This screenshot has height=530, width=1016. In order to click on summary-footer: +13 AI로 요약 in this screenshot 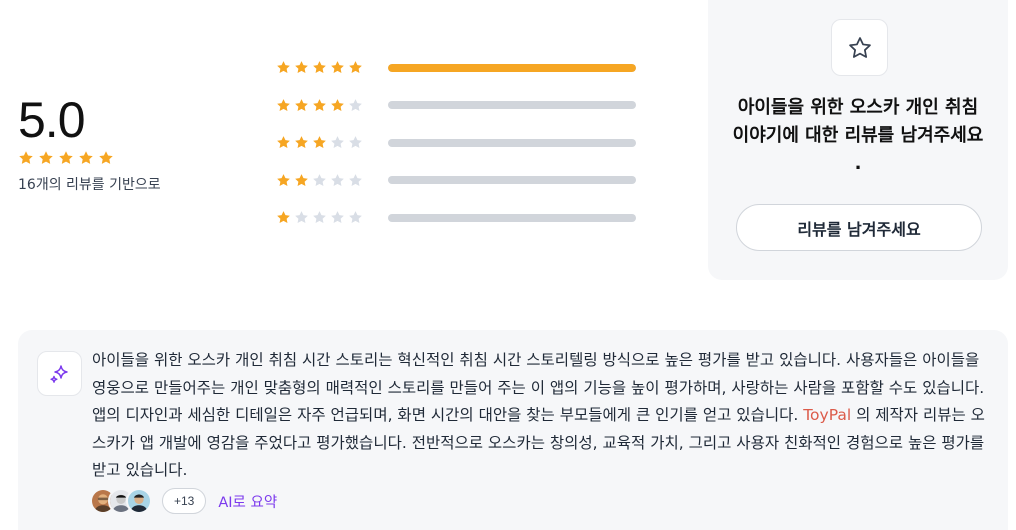, I will do `click(183, 501)`.